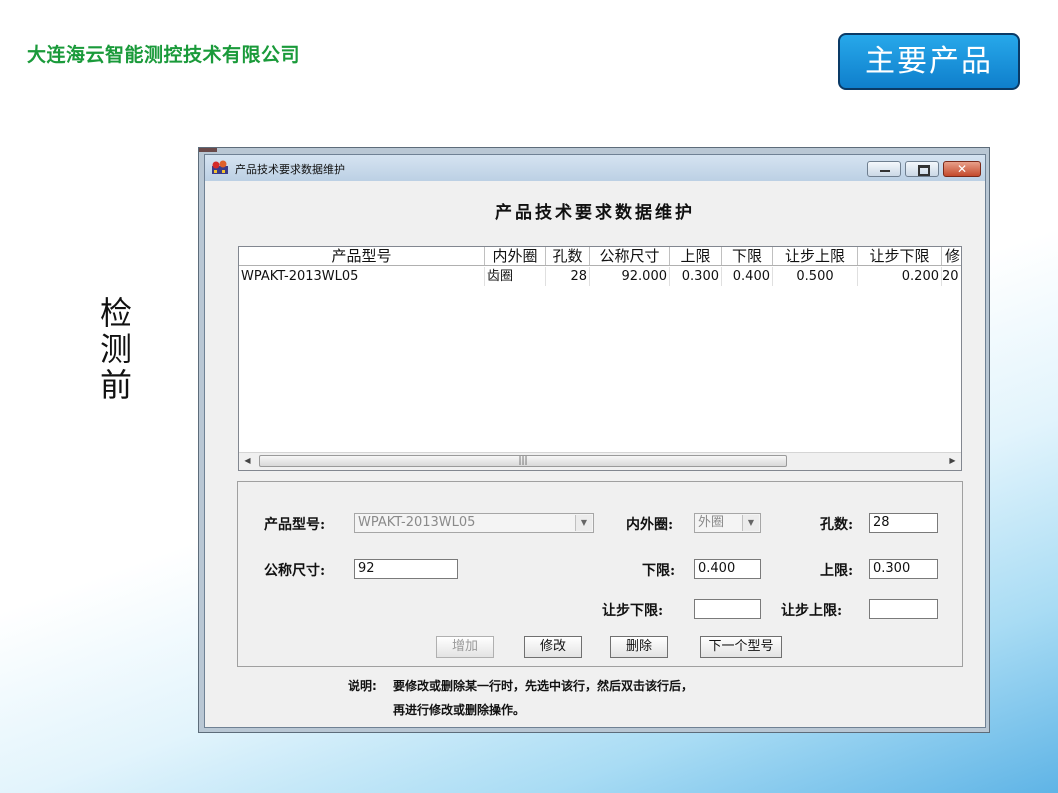 The width and height of the screenshot is (1058, 793). Describe the element at coordinates (553, 647) in the screenshot. I see `modify-button: 修改` at that location.